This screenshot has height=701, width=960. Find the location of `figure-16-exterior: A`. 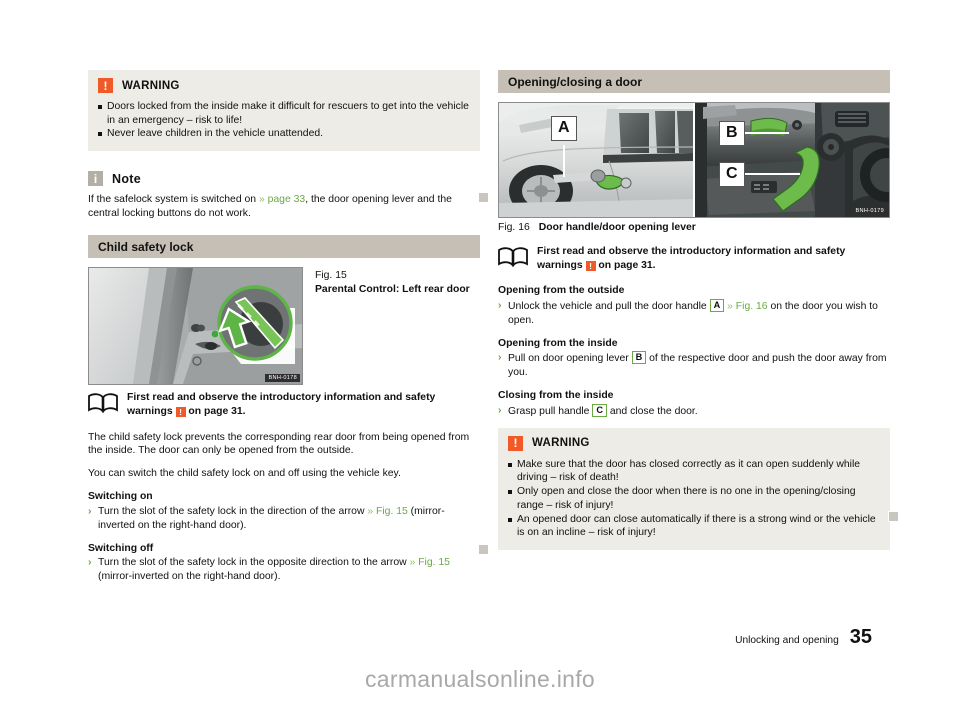

figure-16-exterior: A is located at coordinates (596, 160).